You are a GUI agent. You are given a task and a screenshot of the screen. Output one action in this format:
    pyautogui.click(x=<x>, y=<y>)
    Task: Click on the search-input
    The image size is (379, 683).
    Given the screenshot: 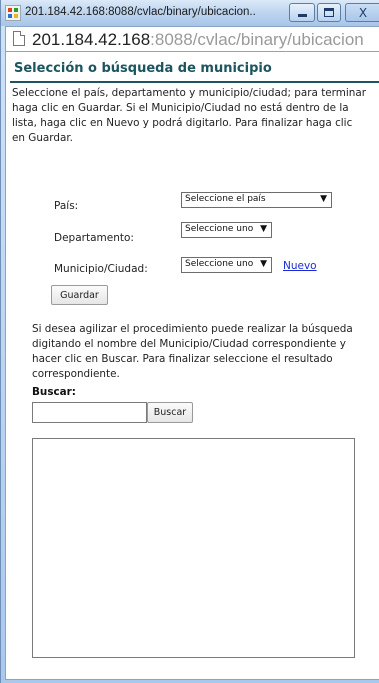 What is the action you would take?
    pyautogui.click(x=89, y=412)
    